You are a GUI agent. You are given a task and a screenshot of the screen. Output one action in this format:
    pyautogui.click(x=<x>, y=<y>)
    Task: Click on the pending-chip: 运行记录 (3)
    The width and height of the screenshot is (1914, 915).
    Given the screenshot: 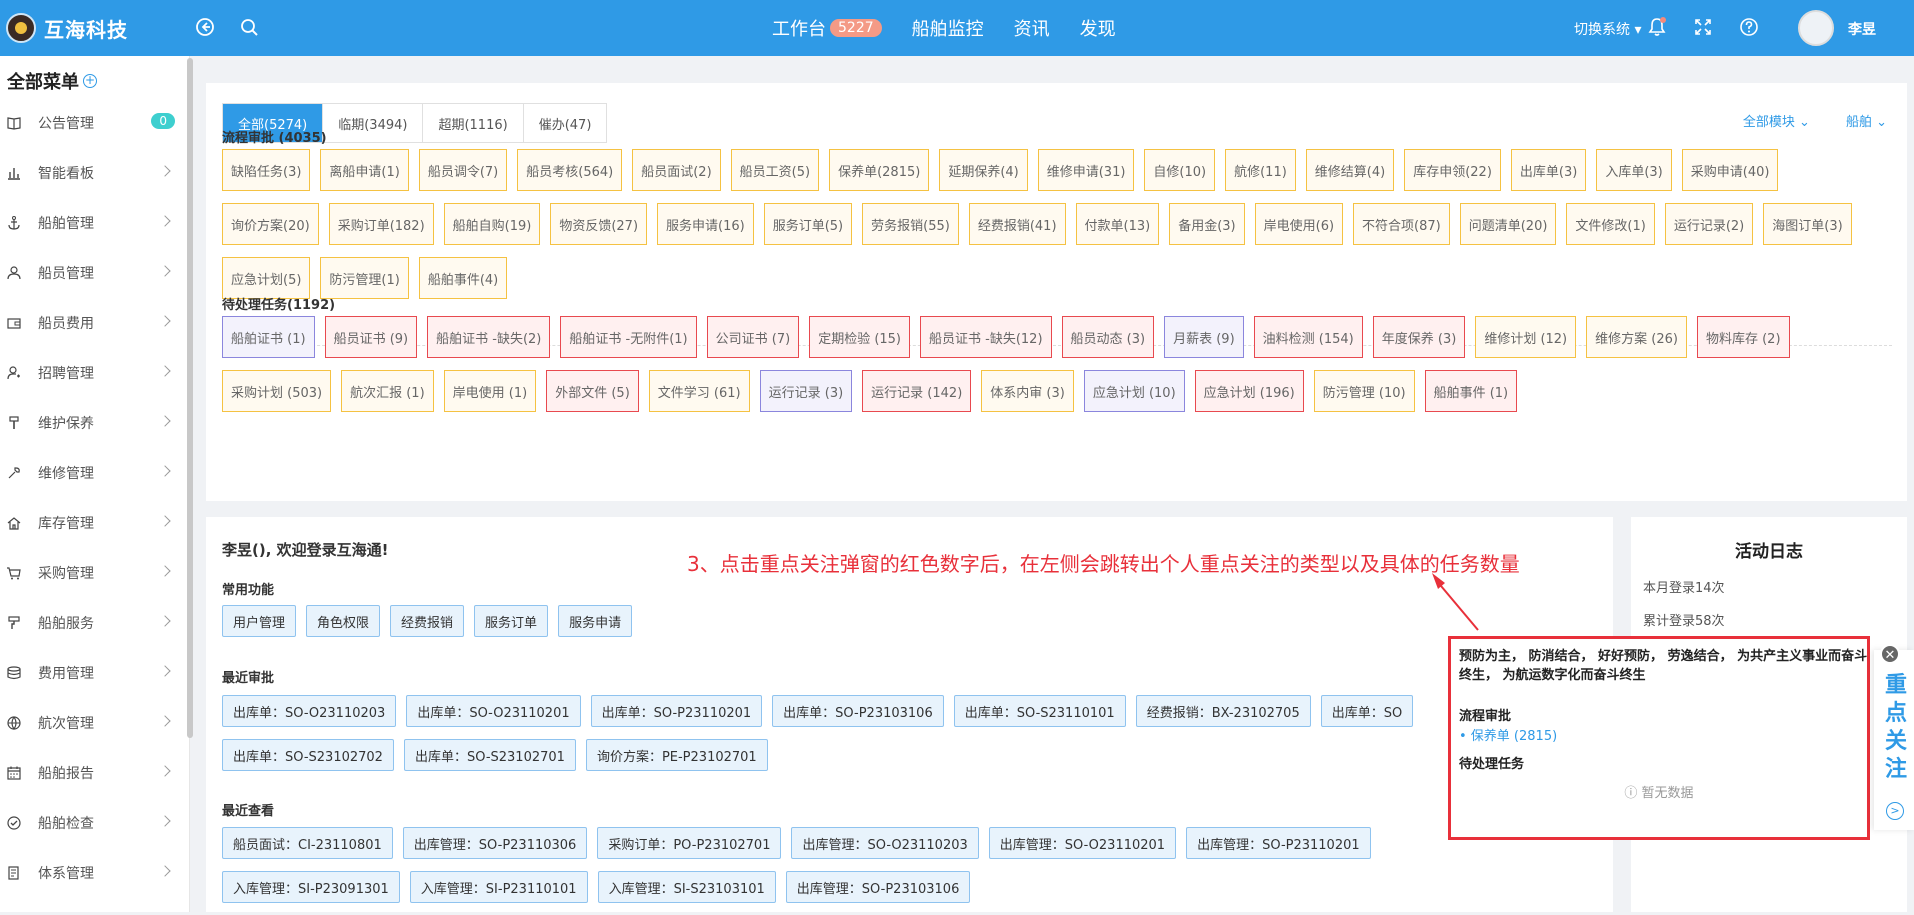 What is the action you would take?
    pyautogui.click(x=806, y=391)
    